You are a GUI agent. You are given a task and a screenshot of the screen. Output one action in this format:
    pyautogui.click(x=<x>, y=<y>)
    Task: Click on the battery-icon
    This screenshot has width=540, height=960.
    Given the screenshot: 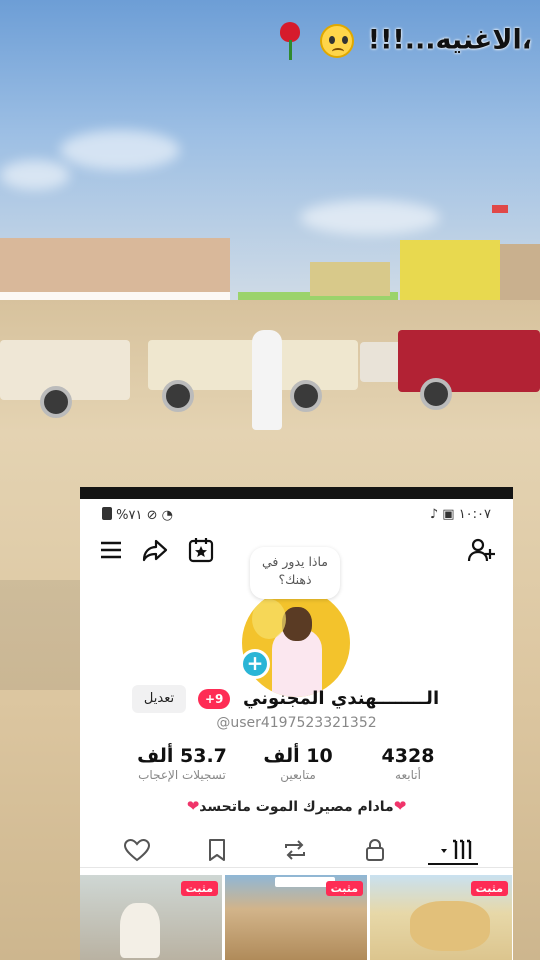 What is the action you would take?
    pyautogui.click(x=107, y=513)
    